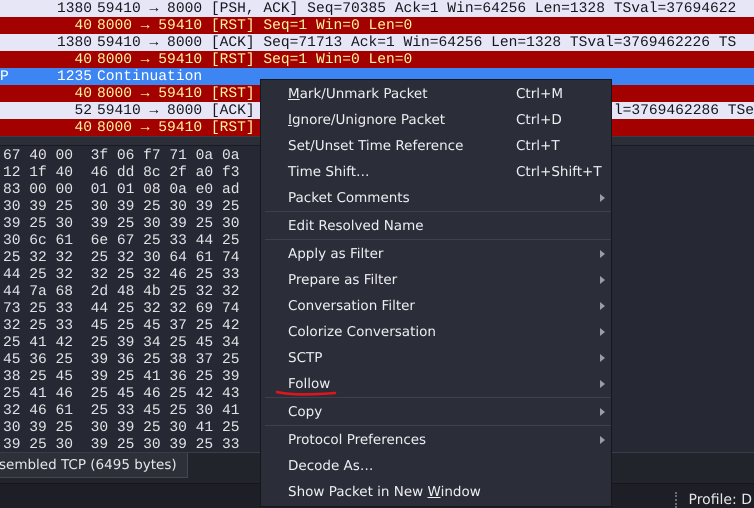 Image resolution: width=754 pixels, height=508 pixels. What do you see at coordinates (121, 411) in the screenshot?
I see `hex-bytes: 32 46 61 25 33 45 25 30 41` at bounding box center [121, 411].